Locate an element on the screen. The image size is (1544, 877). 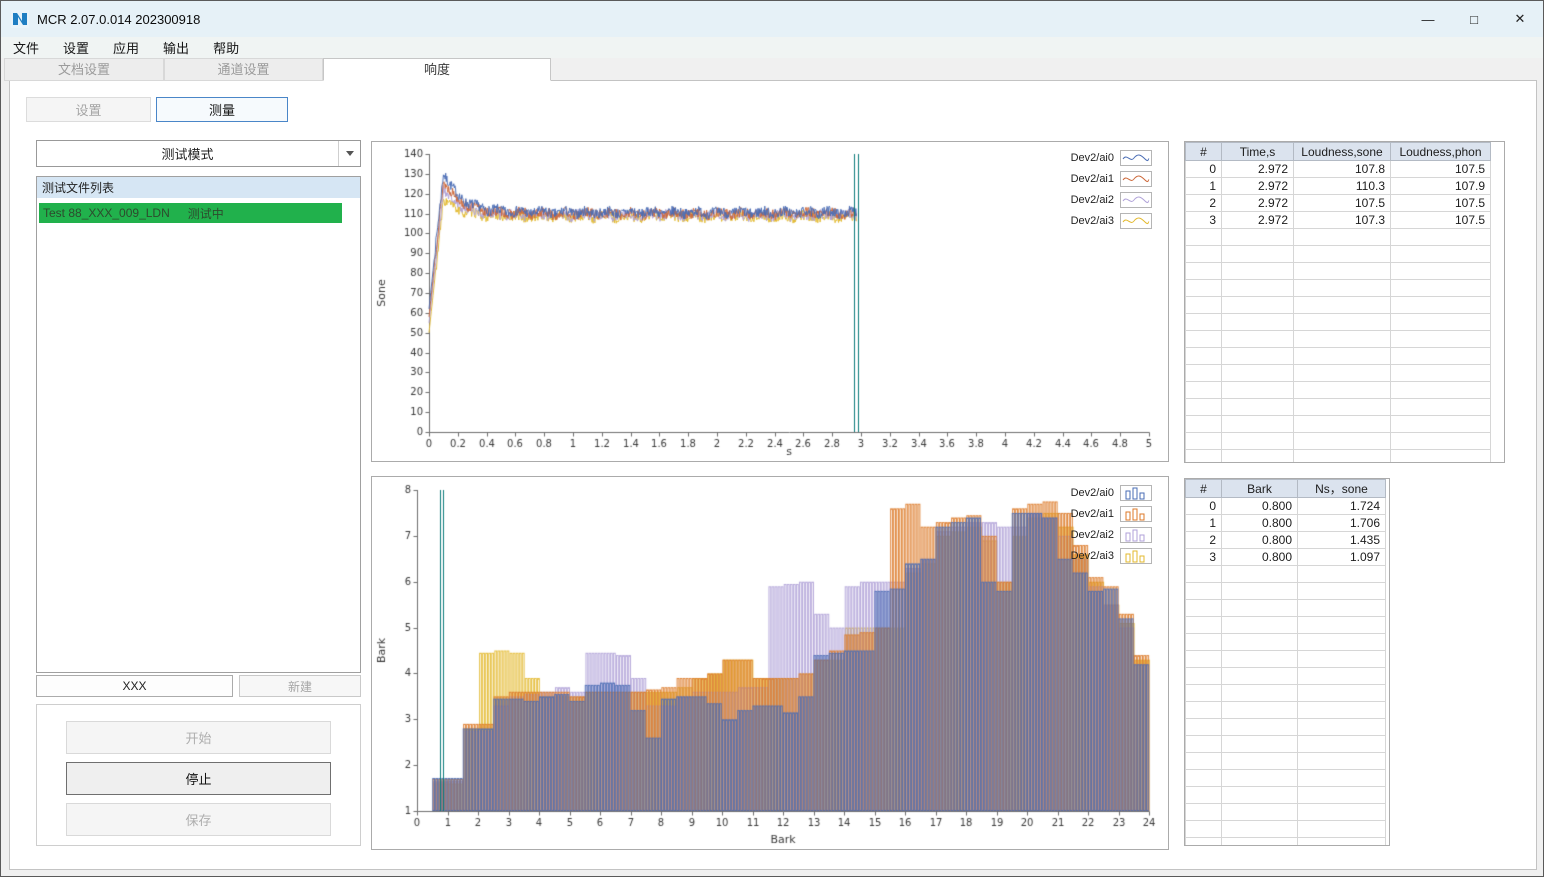
new-button: 新建 is located at coordinates (300, 686).